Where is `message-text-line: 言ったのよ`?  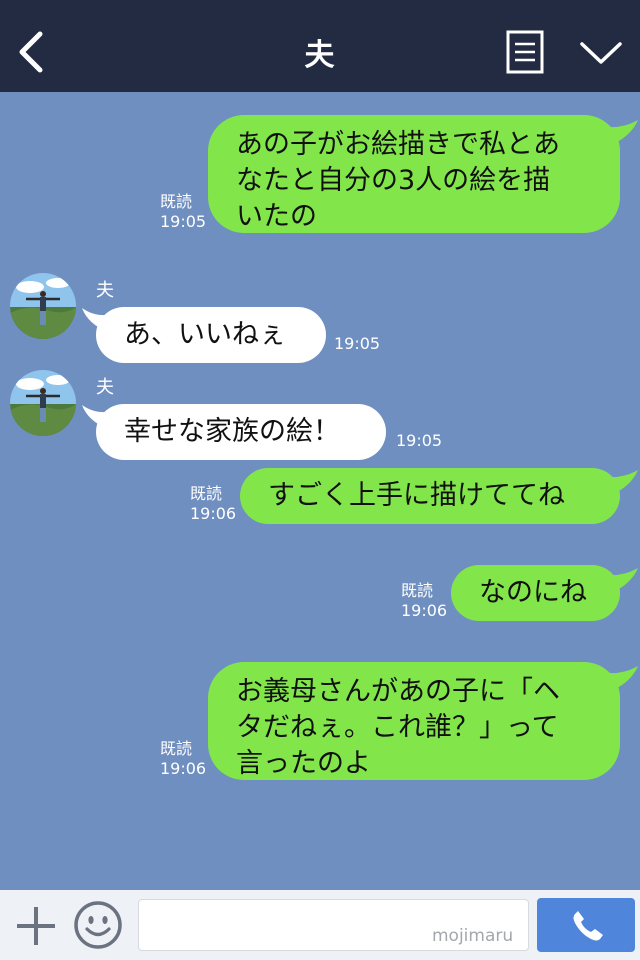 message-text-line: 言ったのよ is located at coordinates (303, 763).